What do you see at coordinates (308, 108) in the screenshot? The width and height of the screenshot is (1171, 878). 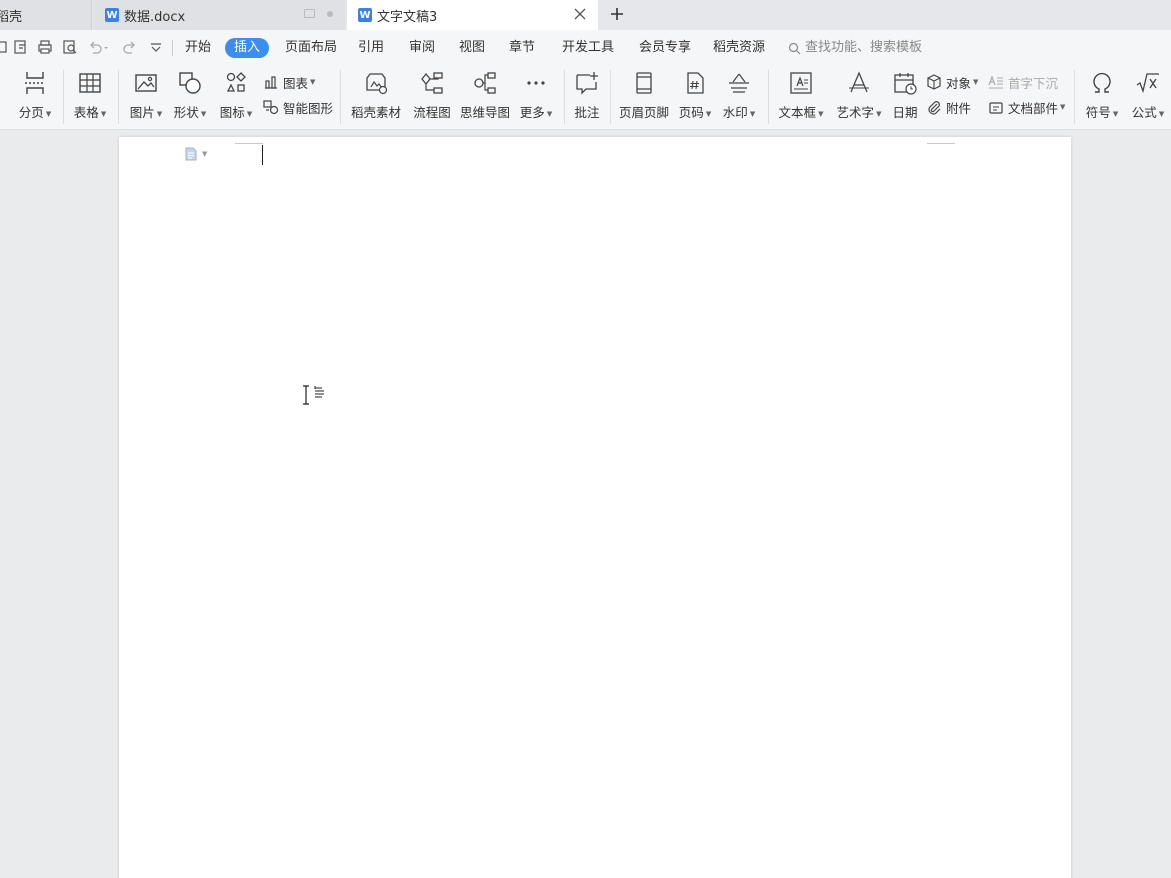 I see `smart-art-label: 智能图形` at bounding box center [308, 108].